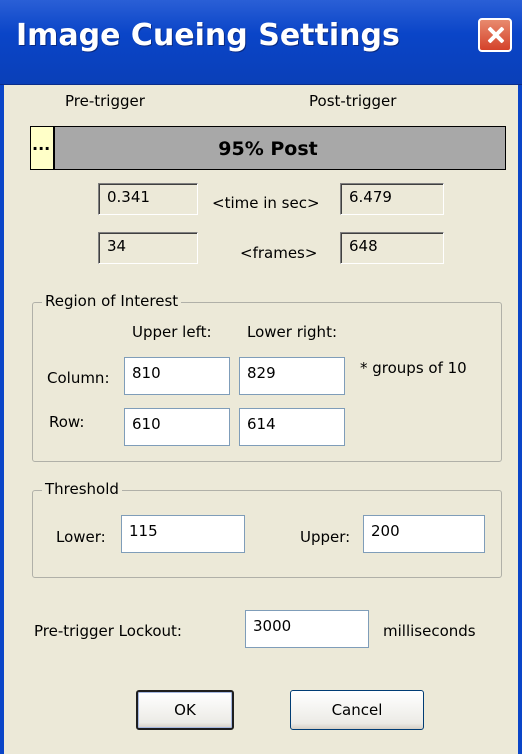  What do you see at coordinates (172, 332) in the screenshot?
I see `upper-left-label: Upper left:` at bounding box center [172, 332].